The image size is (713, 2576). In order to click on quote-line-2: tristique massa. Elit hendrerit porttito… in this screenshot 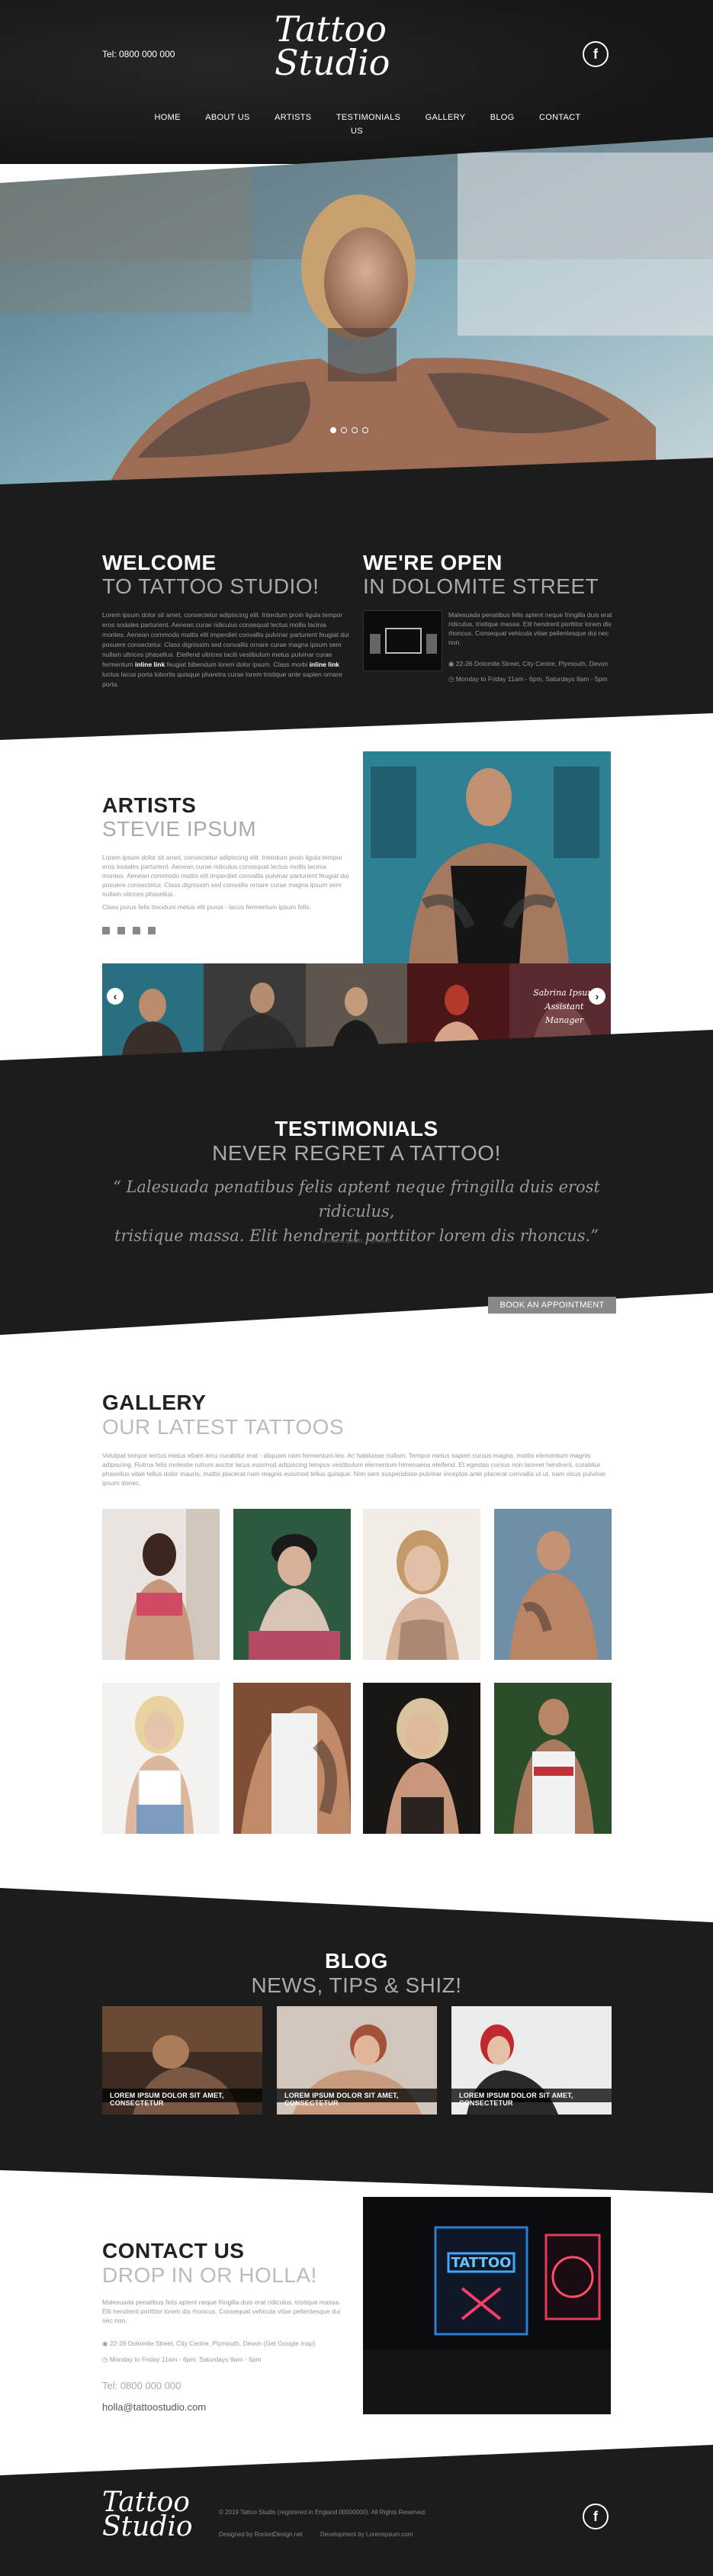, I will do `click(356, 1236)`.